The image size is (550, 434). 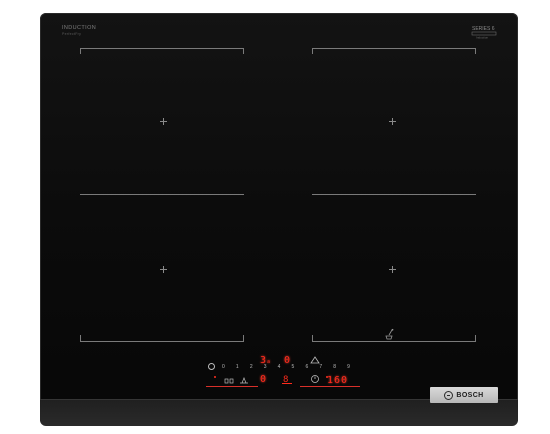 I want to click on power-level-9: 9, so click(x=348, y=367).